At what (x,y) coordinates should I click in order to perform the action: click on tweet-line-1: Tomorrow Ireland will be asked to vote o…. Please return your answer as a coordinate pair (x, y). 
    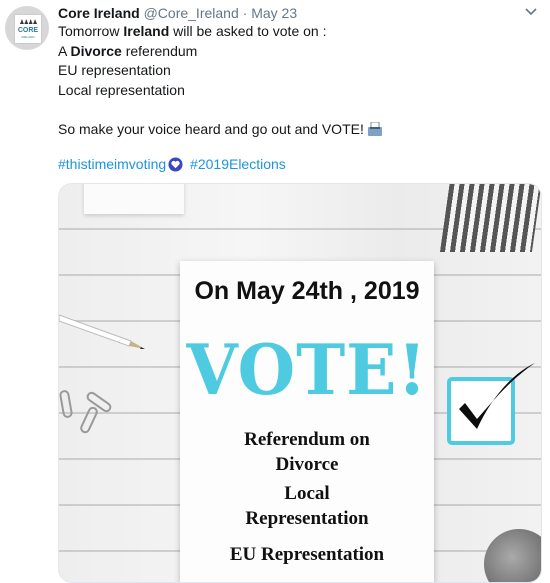
    Looking at the image, I should click on (192, 31).